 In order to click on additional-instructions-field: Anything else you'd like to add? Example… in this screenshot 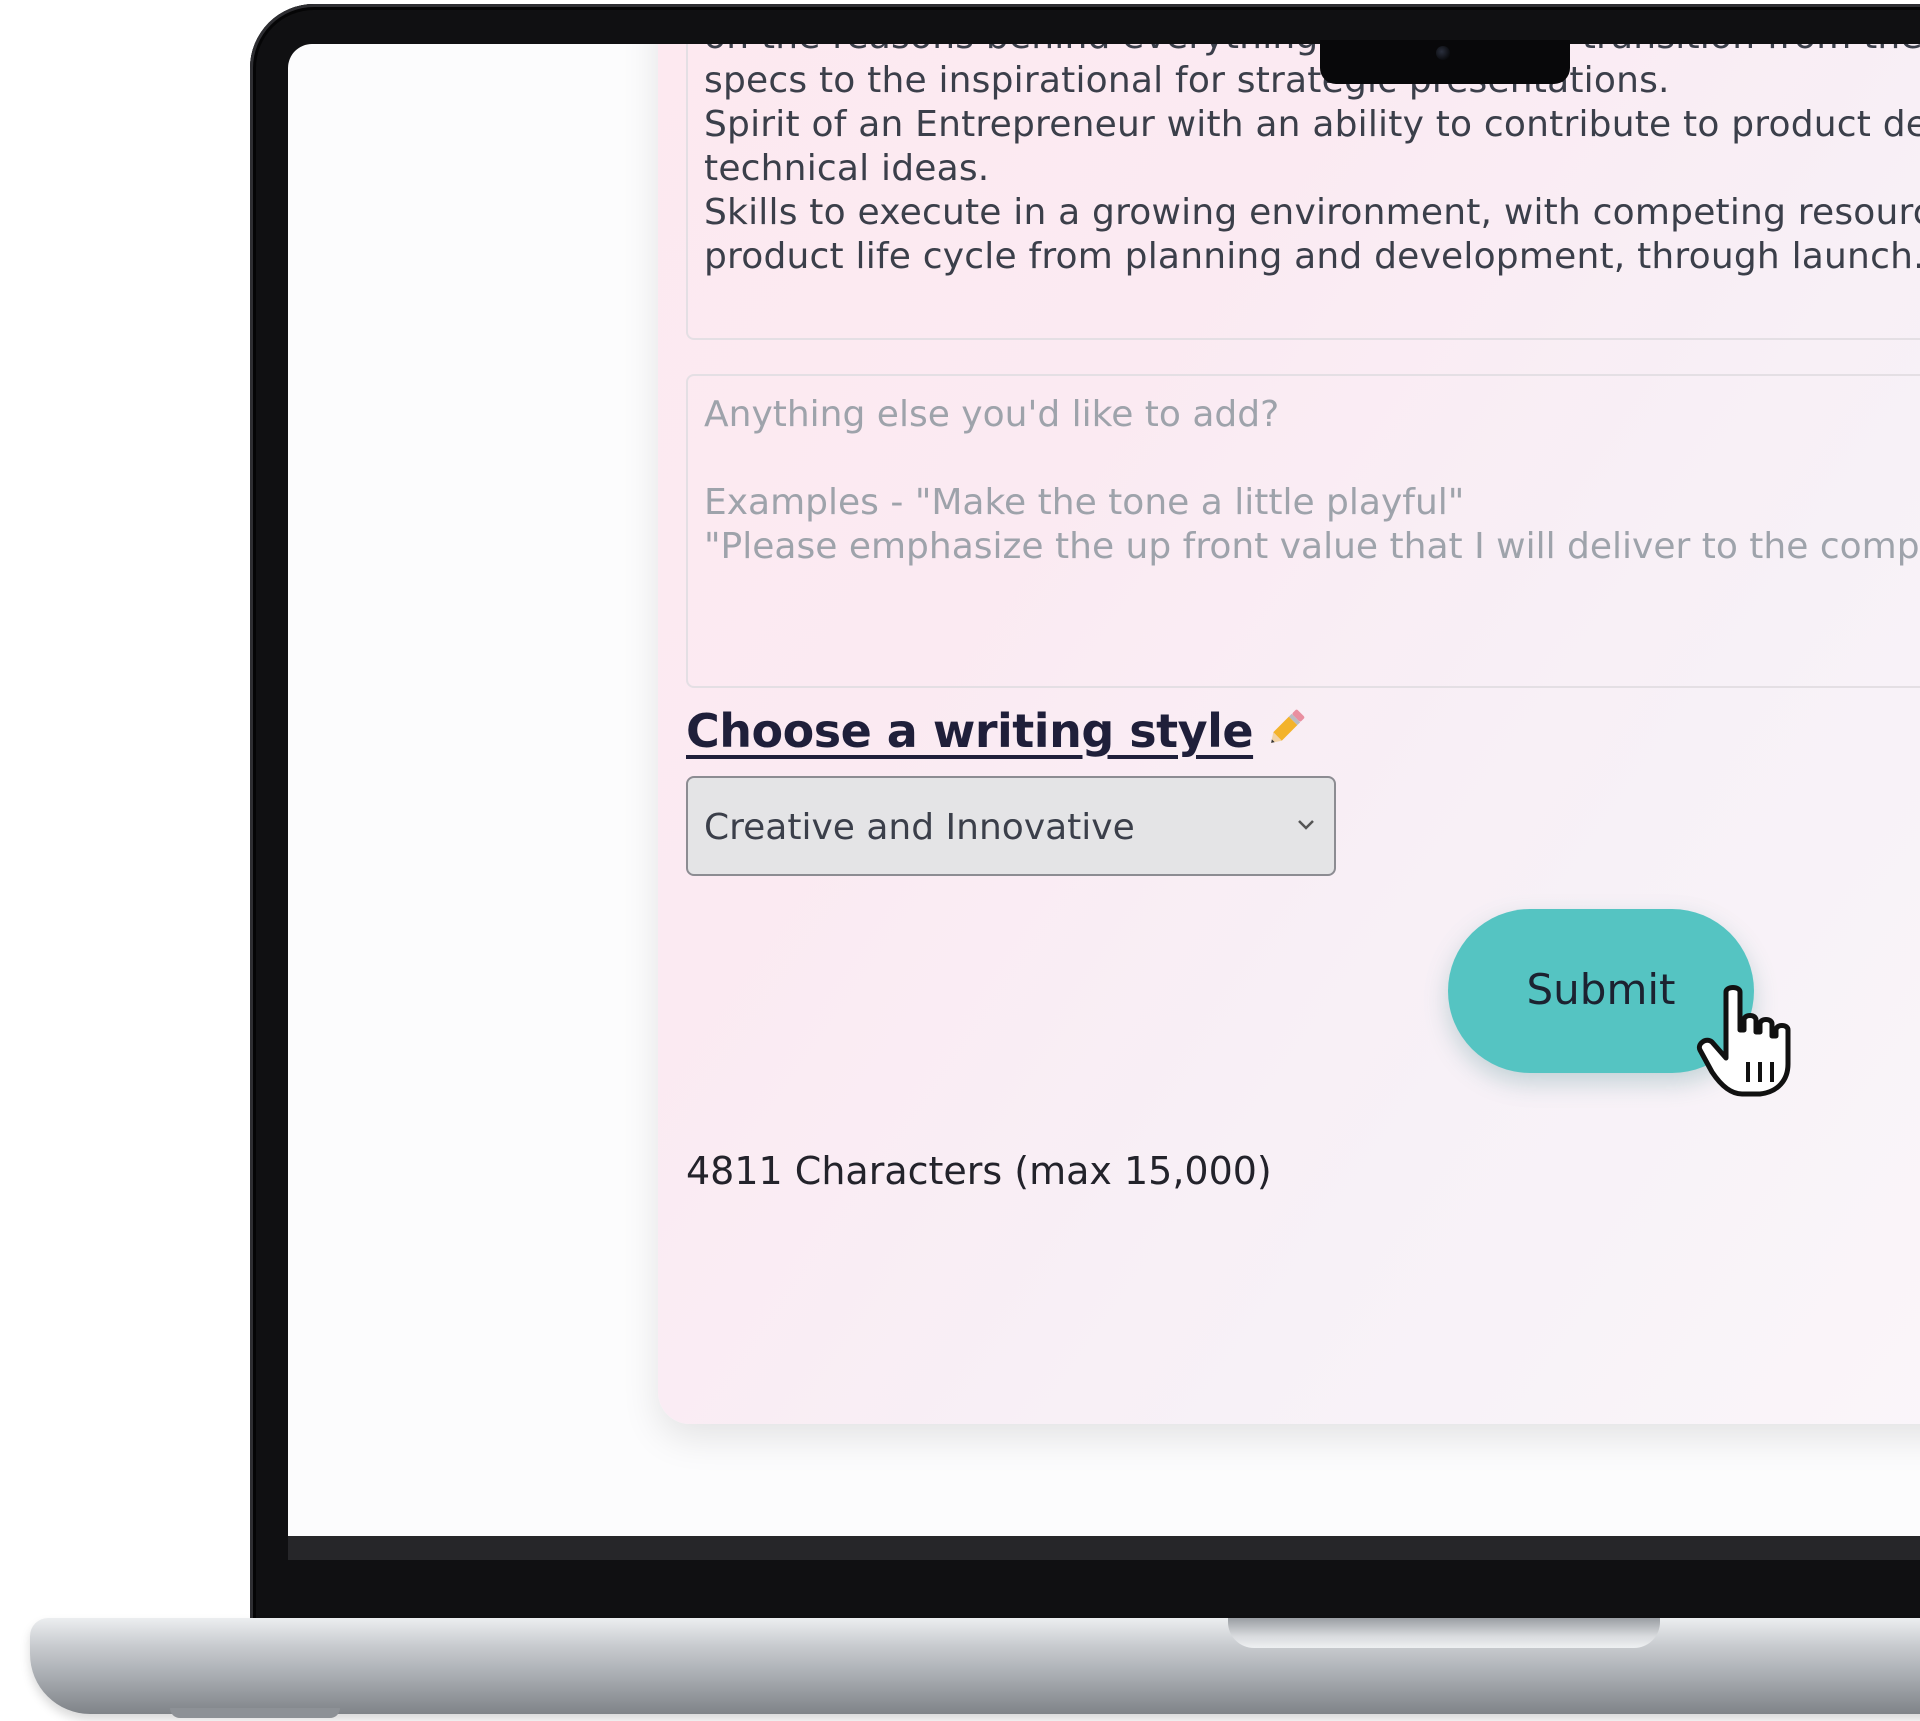, I will do `click(1303, 531)`.